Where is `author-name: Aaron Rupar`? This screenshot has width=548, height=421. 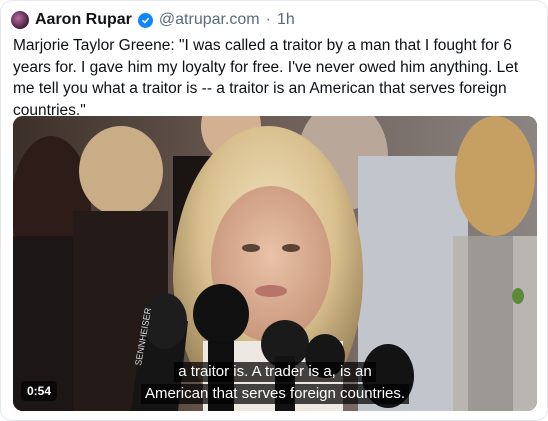
author-name: Aaron Rupar is located at coordinates (83, 20).